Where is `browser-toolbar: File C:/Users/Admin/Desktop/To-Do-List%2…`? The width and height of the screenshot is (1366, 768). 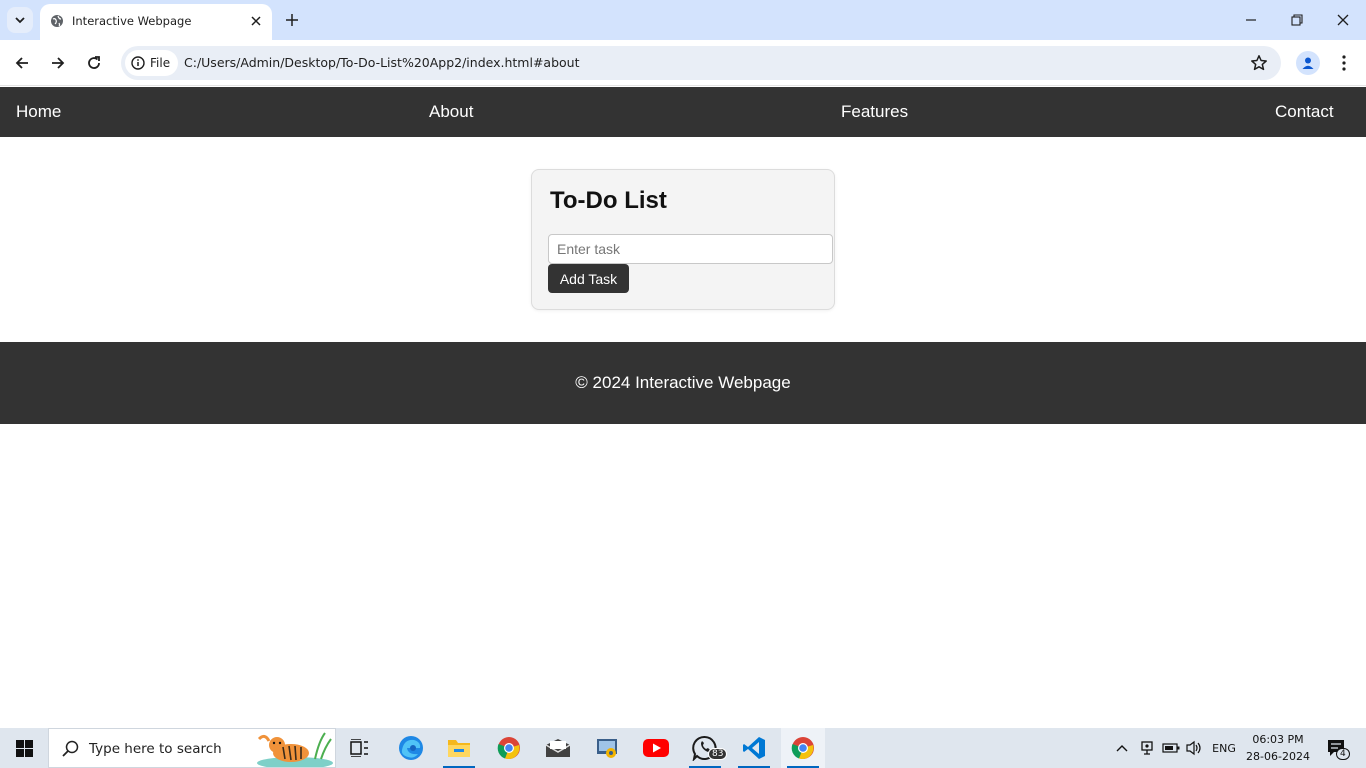
browser-toolbar: File C:/Users/Admin/Desktop/To-Do-List%2… is located at coordinates (683, 63).